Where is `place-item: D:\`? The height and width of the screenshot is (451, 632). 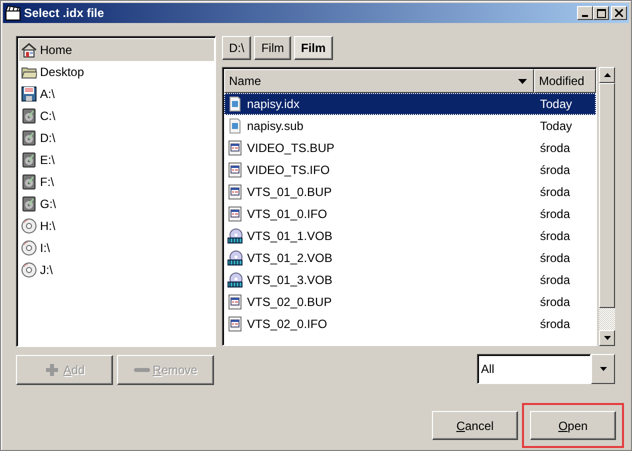
place-item: D:\ is located at coordinates (116, 138).